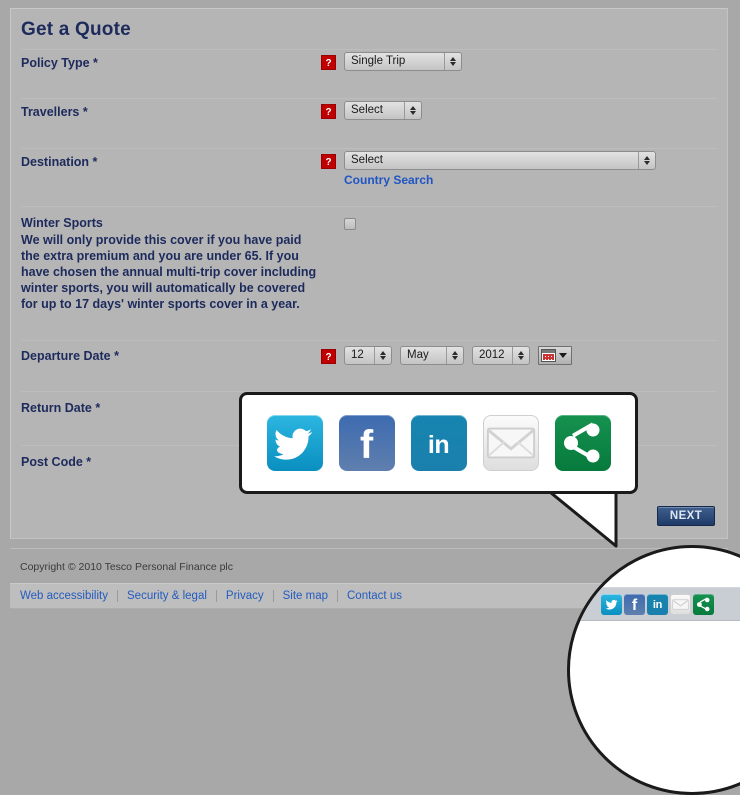  Describe the element at coordinates (432, 355) in the screenshot. I see `departure-month-select: May` at that location.